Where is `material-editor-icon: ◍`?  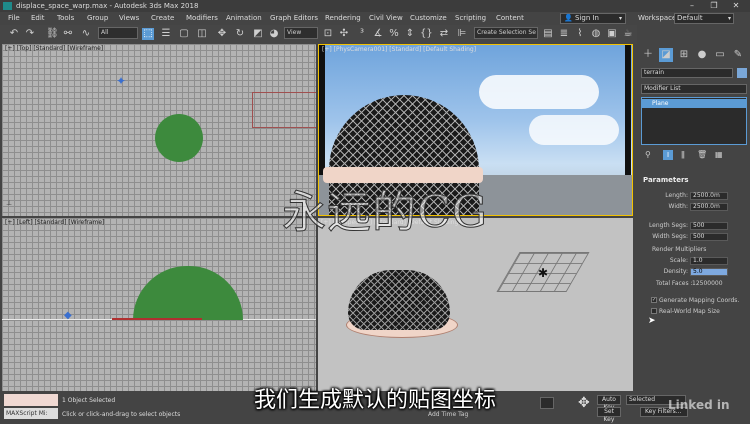 material-editor-icon: ◍ is located at coordinates (596, 34).